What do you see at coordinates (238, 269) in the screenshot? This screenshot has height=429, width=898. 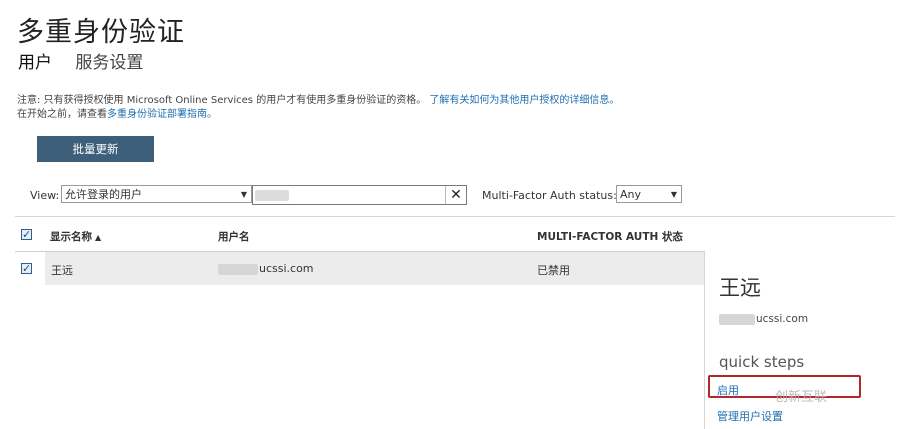 I see `blurred-username-prefix` at bounding box center [238, 269].